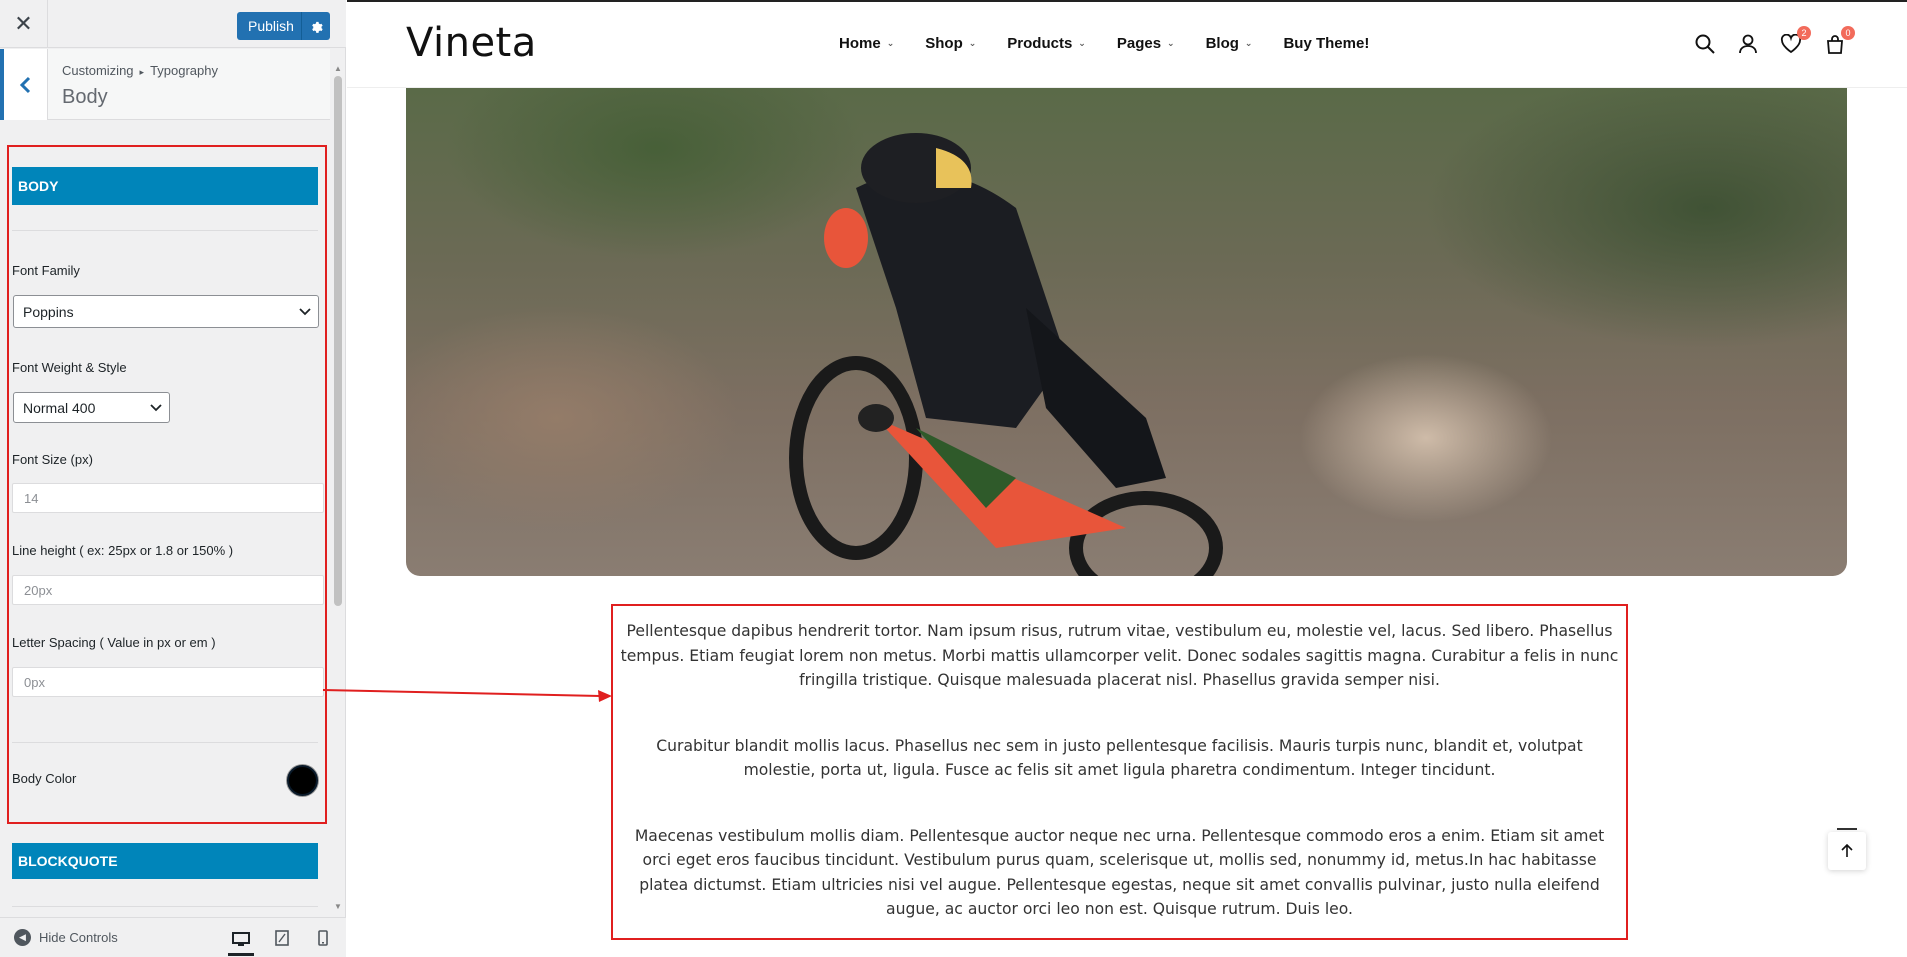  What do you see at coordinates (1804, 33) in the screenshot?
I see `wishlist-count-badge: 2` at bounding box center [1804, 33].